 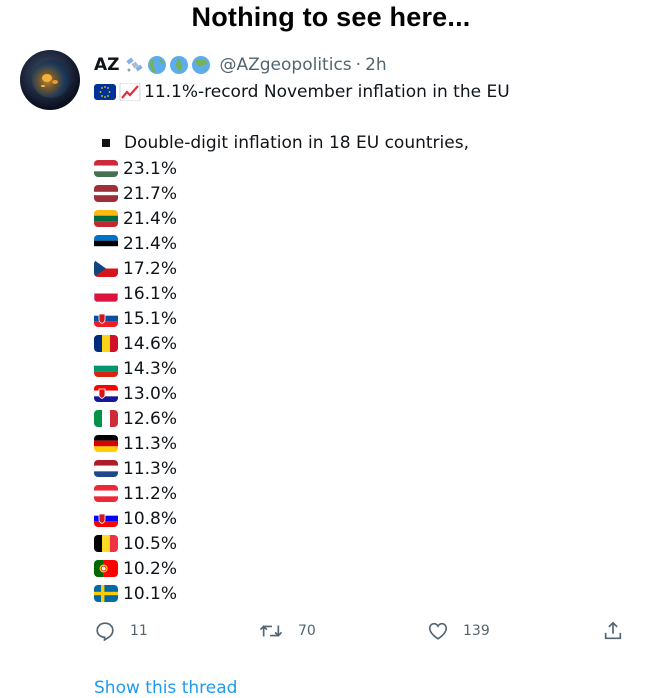 I want to click on country-row: 10.2%, so click(x=135, y=568).